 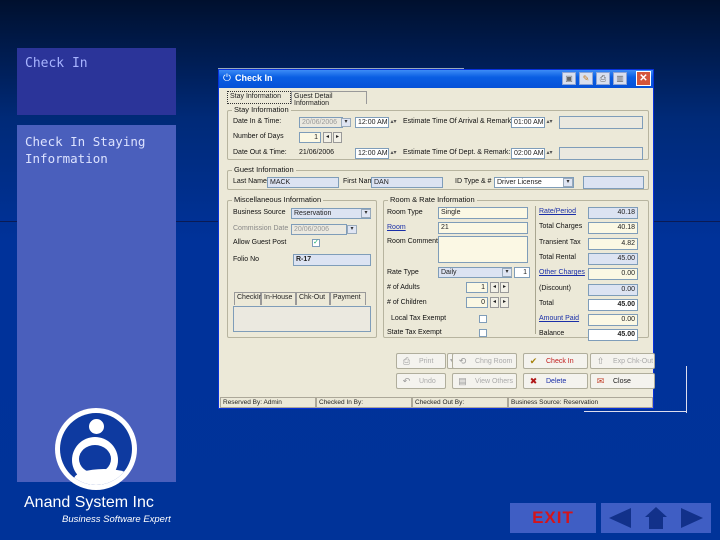 I want to click on button-label: Delete, so click(x=556, y=381).